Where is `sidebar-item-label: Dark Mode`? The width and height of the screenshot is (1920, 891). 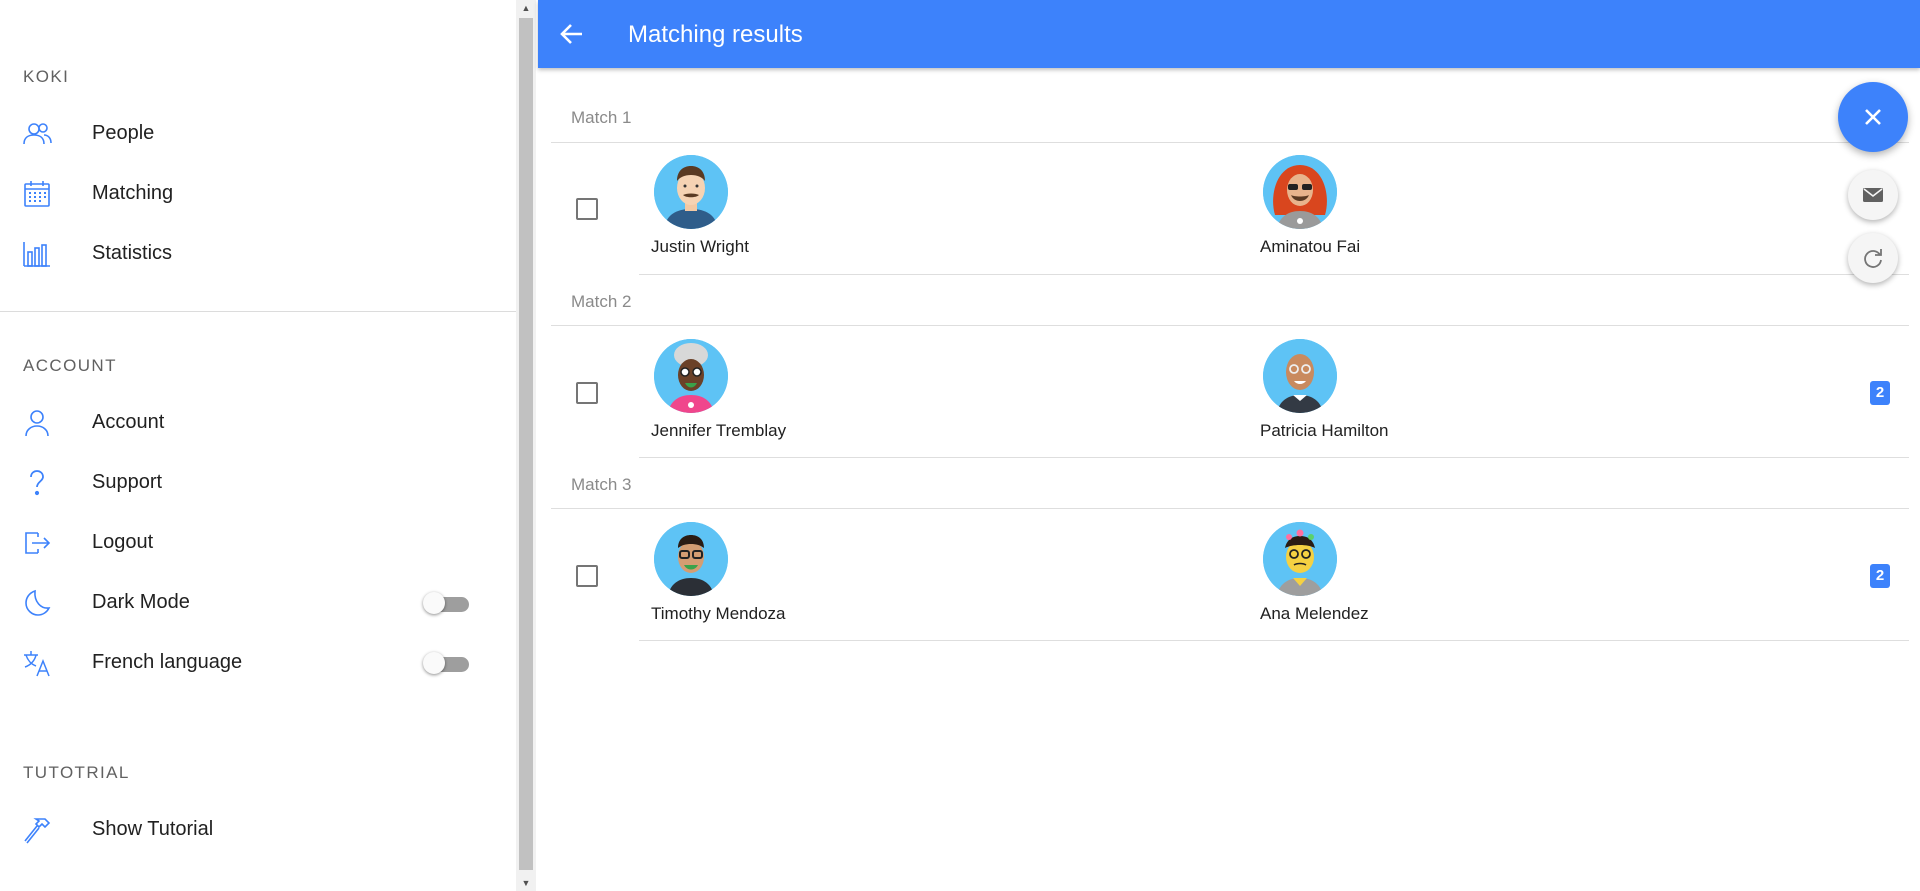
sidebar-item-label: Dark Mode is located at coordinates (141, 602).